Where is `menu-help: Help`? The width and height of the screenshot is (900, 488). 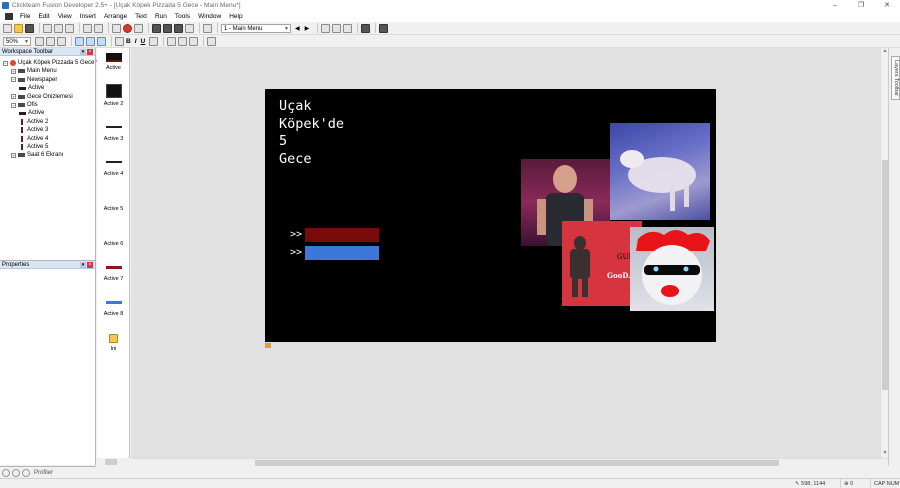
menu-help: Help is located at coordinates (235, 16).